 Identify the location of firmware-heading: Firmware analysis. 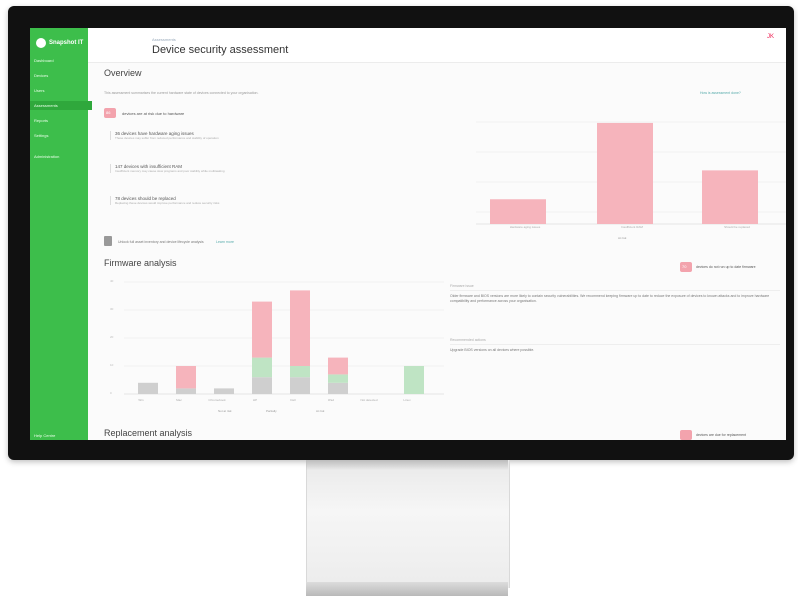
(140, 263).